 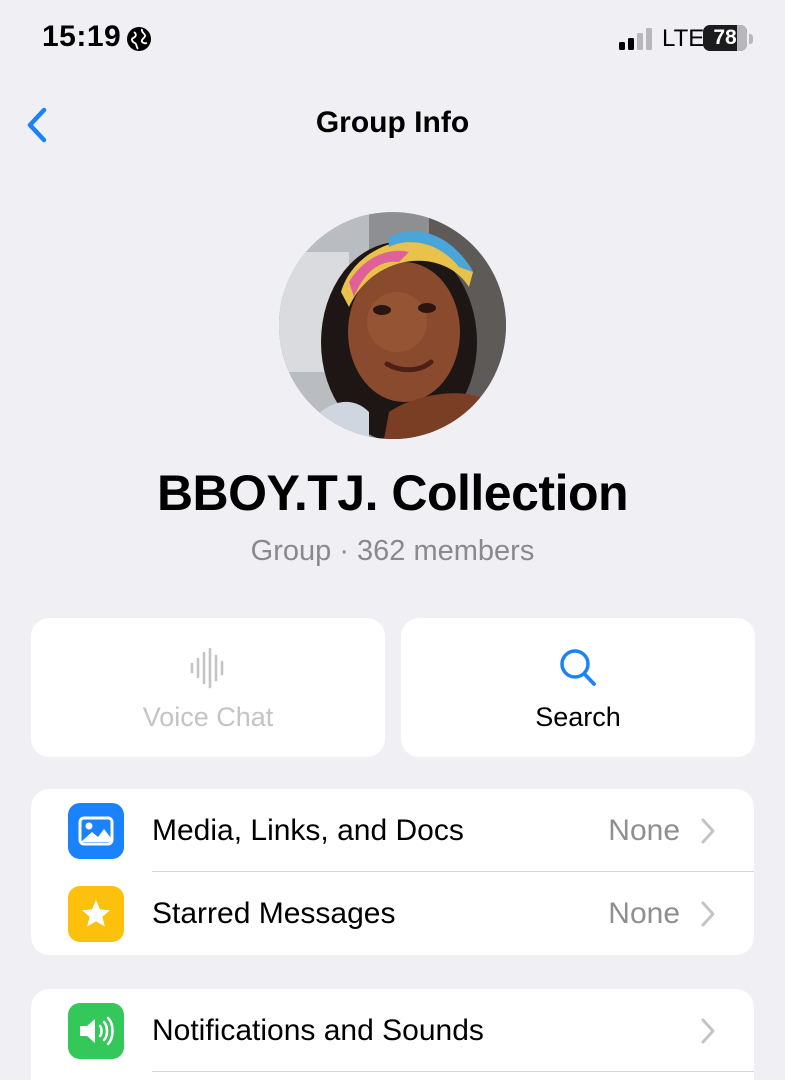 I want to click on notifications-section: Notifications and Sounds, so click(x=392, y=1034).